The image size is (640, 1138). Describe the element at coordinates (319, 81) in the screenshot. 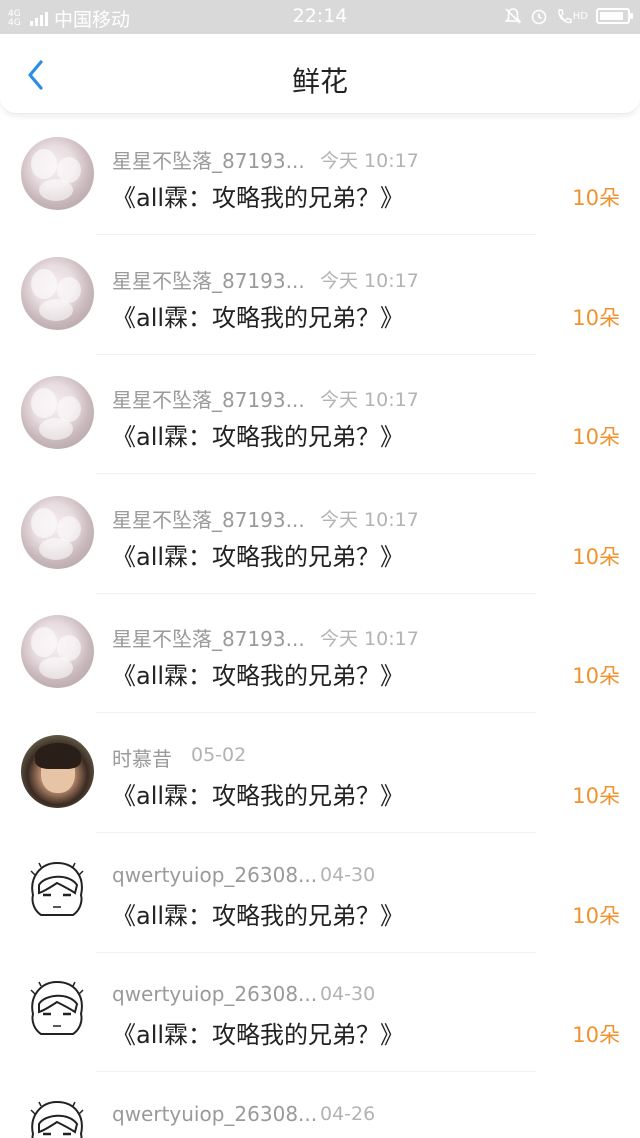

I see `page-title: 鲜花` at that location.